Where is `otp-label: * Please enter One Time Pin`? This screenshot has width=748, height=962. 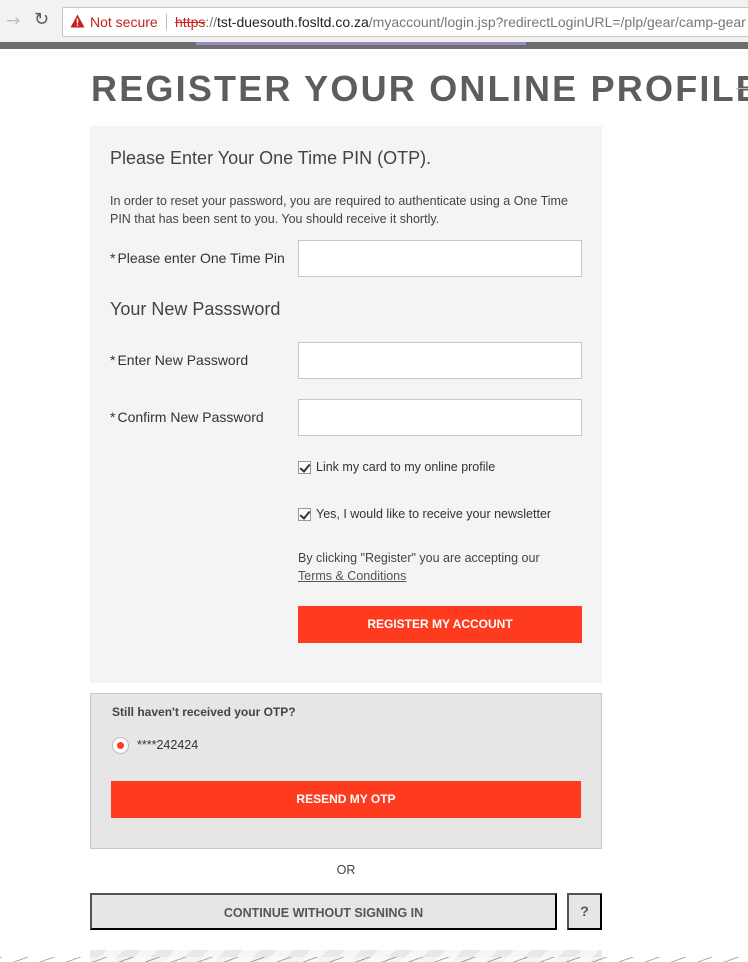 otp-label: * Please enter One Time Pin is located at coordinates (197, 258).